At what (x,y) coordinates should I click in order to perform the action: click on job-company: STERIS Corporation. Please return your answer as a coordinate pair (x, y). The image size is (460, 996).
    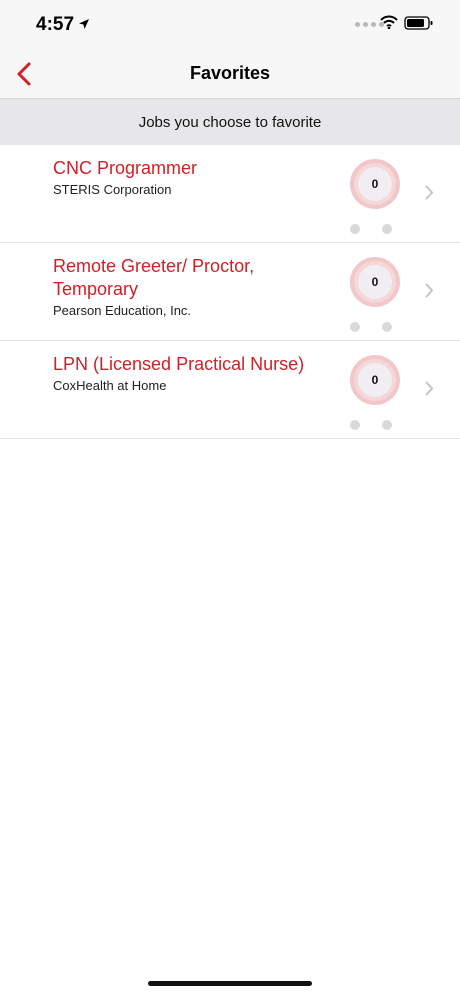
    Looking at the image, I should click on (112, 189).